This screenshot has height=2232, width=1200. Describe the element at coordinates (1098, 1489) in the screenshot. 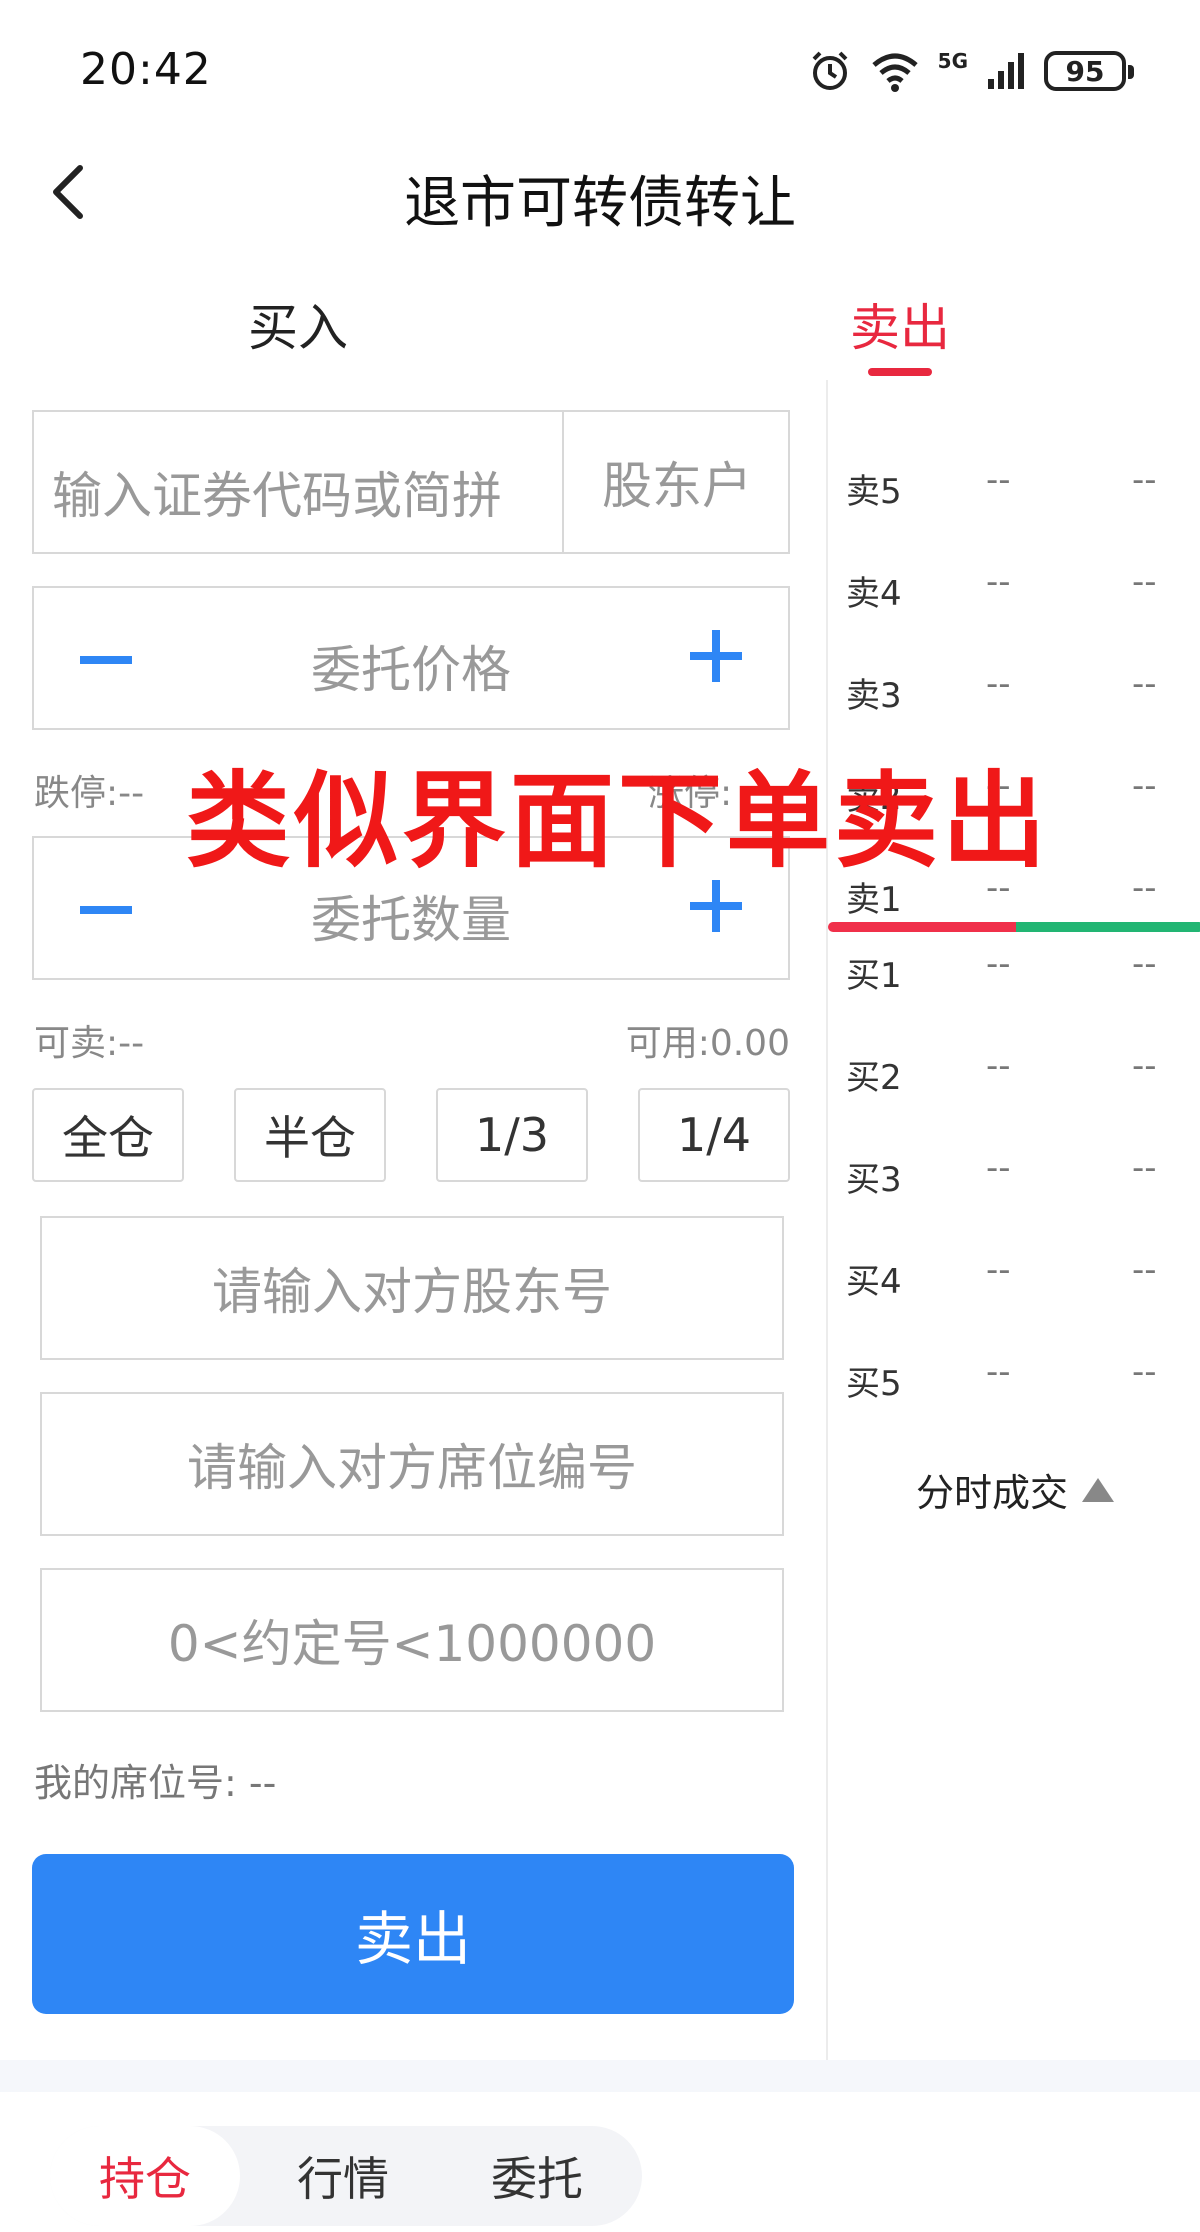

I see `triangle-up-icon` at that location.